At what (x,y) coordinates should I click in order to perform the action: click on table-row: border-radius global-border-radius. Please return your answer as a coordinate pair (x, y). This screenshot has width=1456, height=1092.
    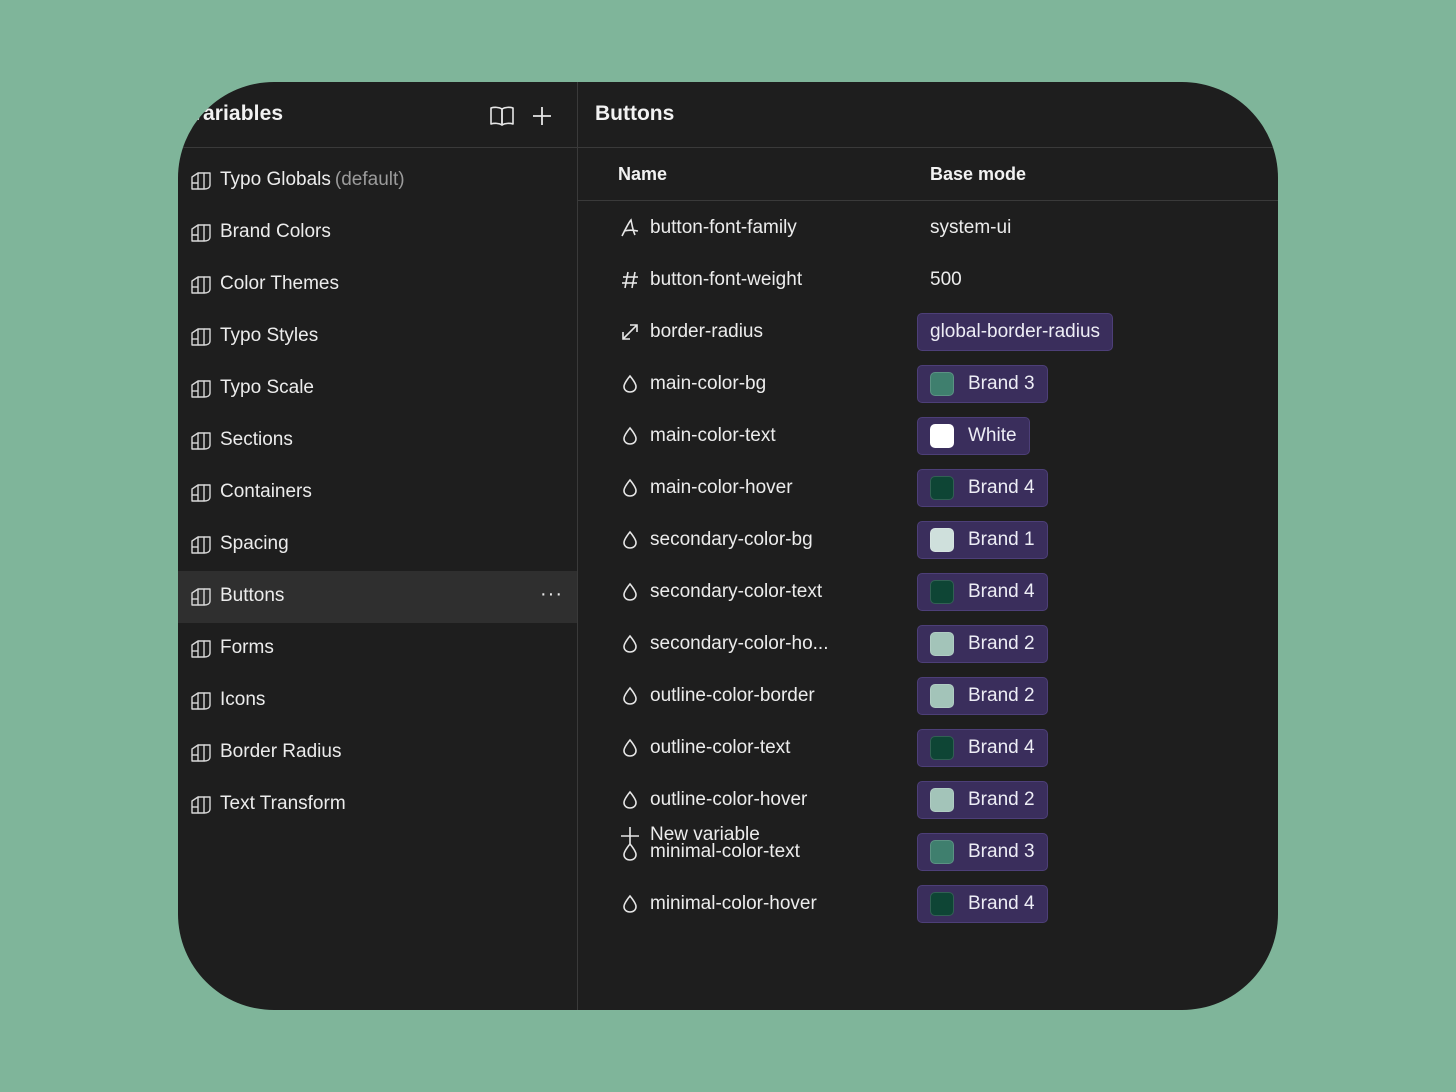
    Looking at the image, I should click on (928, 332).